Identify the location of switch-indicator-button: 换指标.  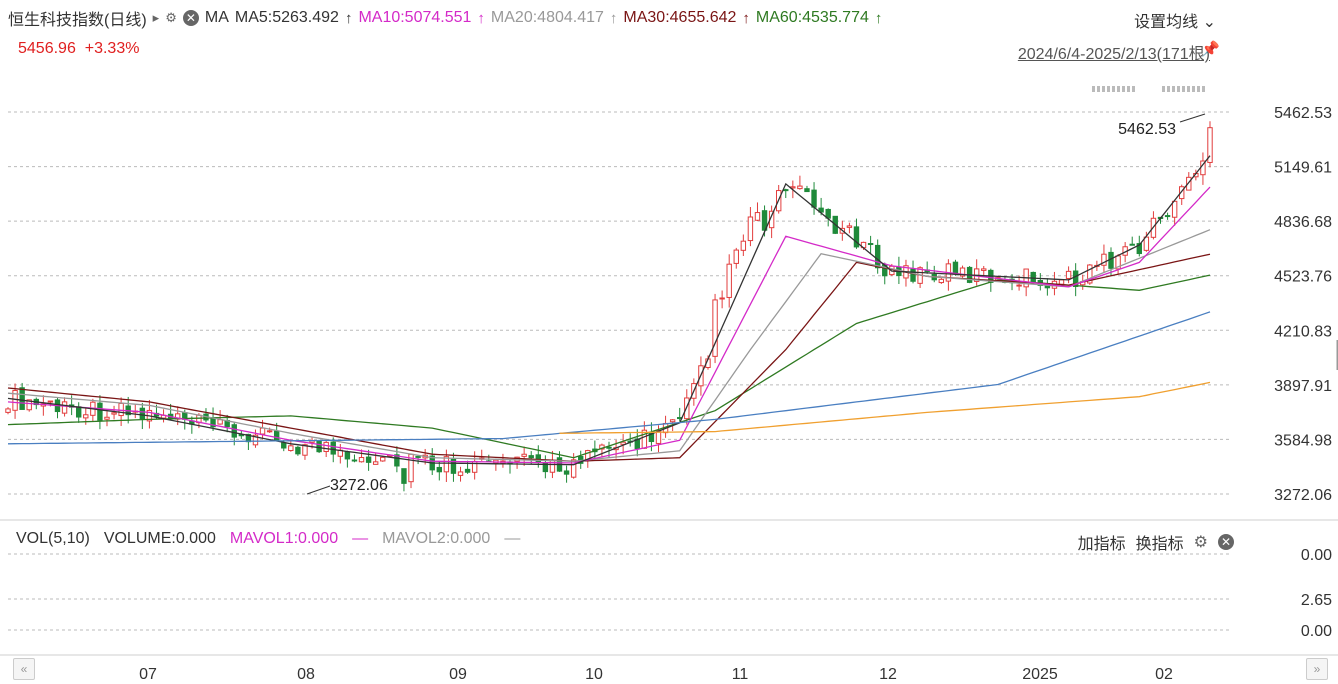
(1160, 542).